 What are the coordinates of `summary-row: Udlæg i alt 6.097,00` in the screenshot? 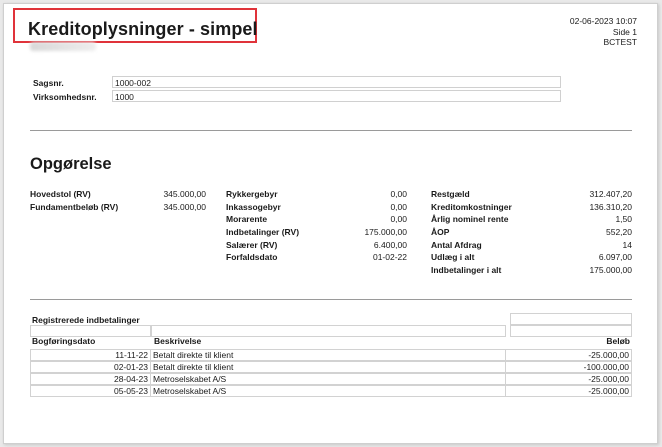 It's located at (531, 258).